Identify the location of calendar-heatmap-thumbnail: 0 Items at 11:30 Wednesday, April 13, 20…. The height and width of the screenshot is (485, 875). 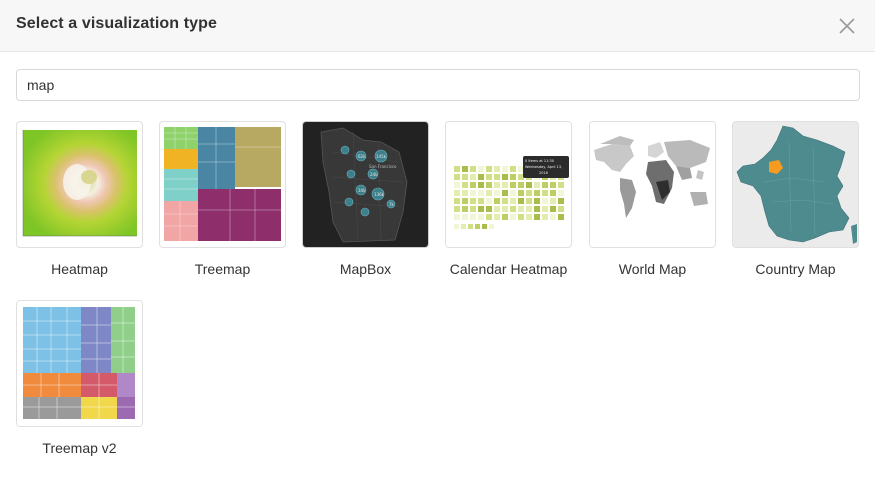
(508, 184).